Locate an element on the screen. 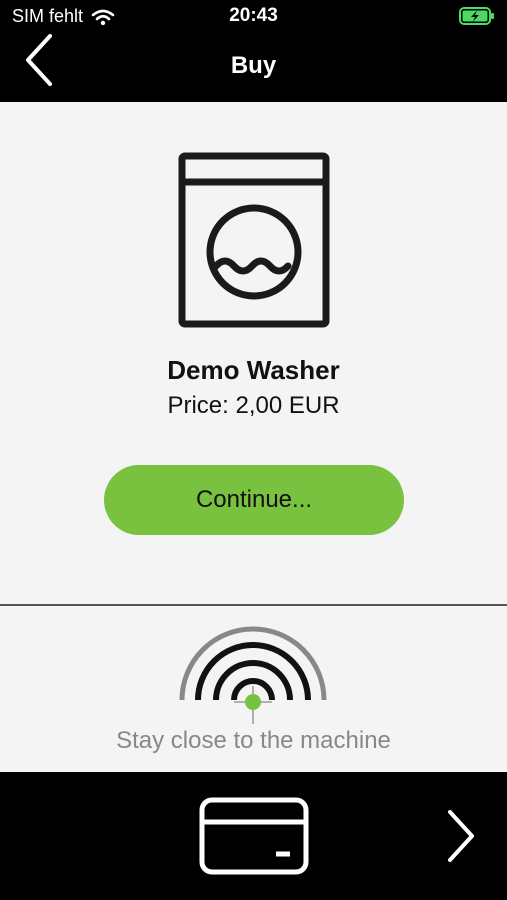 The width and height of the screenshot is (507, 900). footer-bar is located at coordinates (253, 836).